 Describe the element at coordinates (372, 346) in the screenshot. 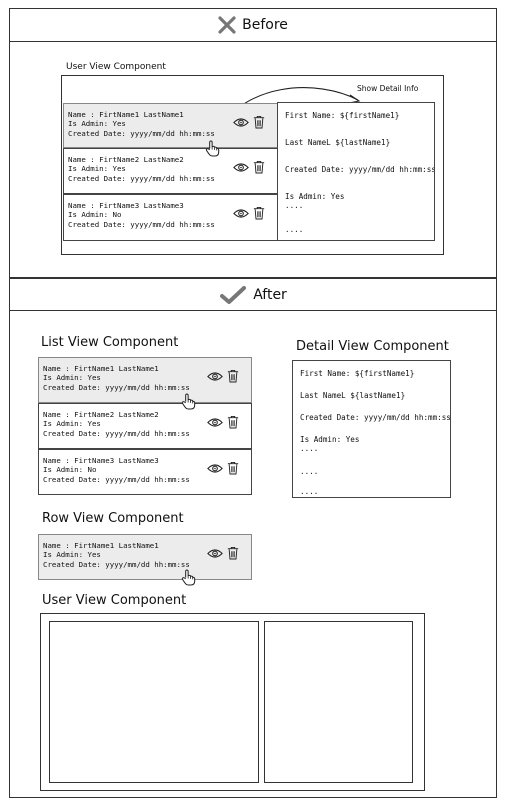

I see `detail-view-label: Detail View Component` at that location.